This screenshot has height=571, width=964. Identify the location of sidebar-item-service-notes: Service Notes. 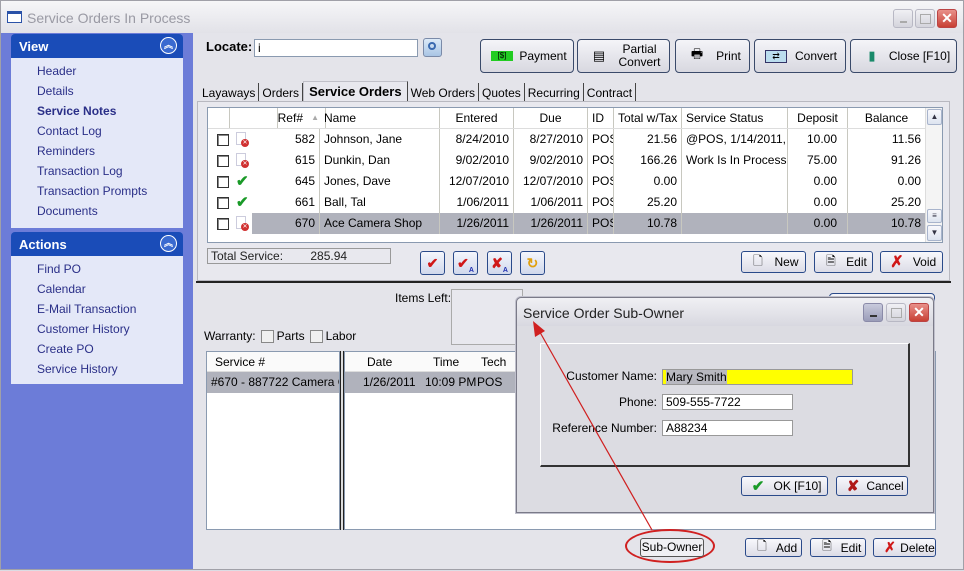
(97, 111).